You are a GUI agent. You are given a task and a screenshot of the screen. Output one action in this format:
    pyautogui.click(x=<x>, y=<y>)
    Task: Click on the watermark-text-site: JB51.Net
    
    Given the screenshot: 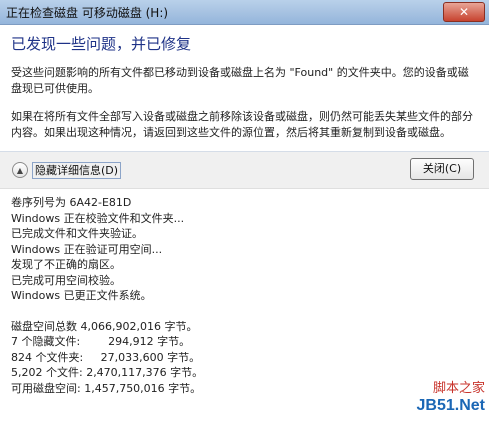 What is the action you would take?
    pyautogui.click(x=450, y=405)
    